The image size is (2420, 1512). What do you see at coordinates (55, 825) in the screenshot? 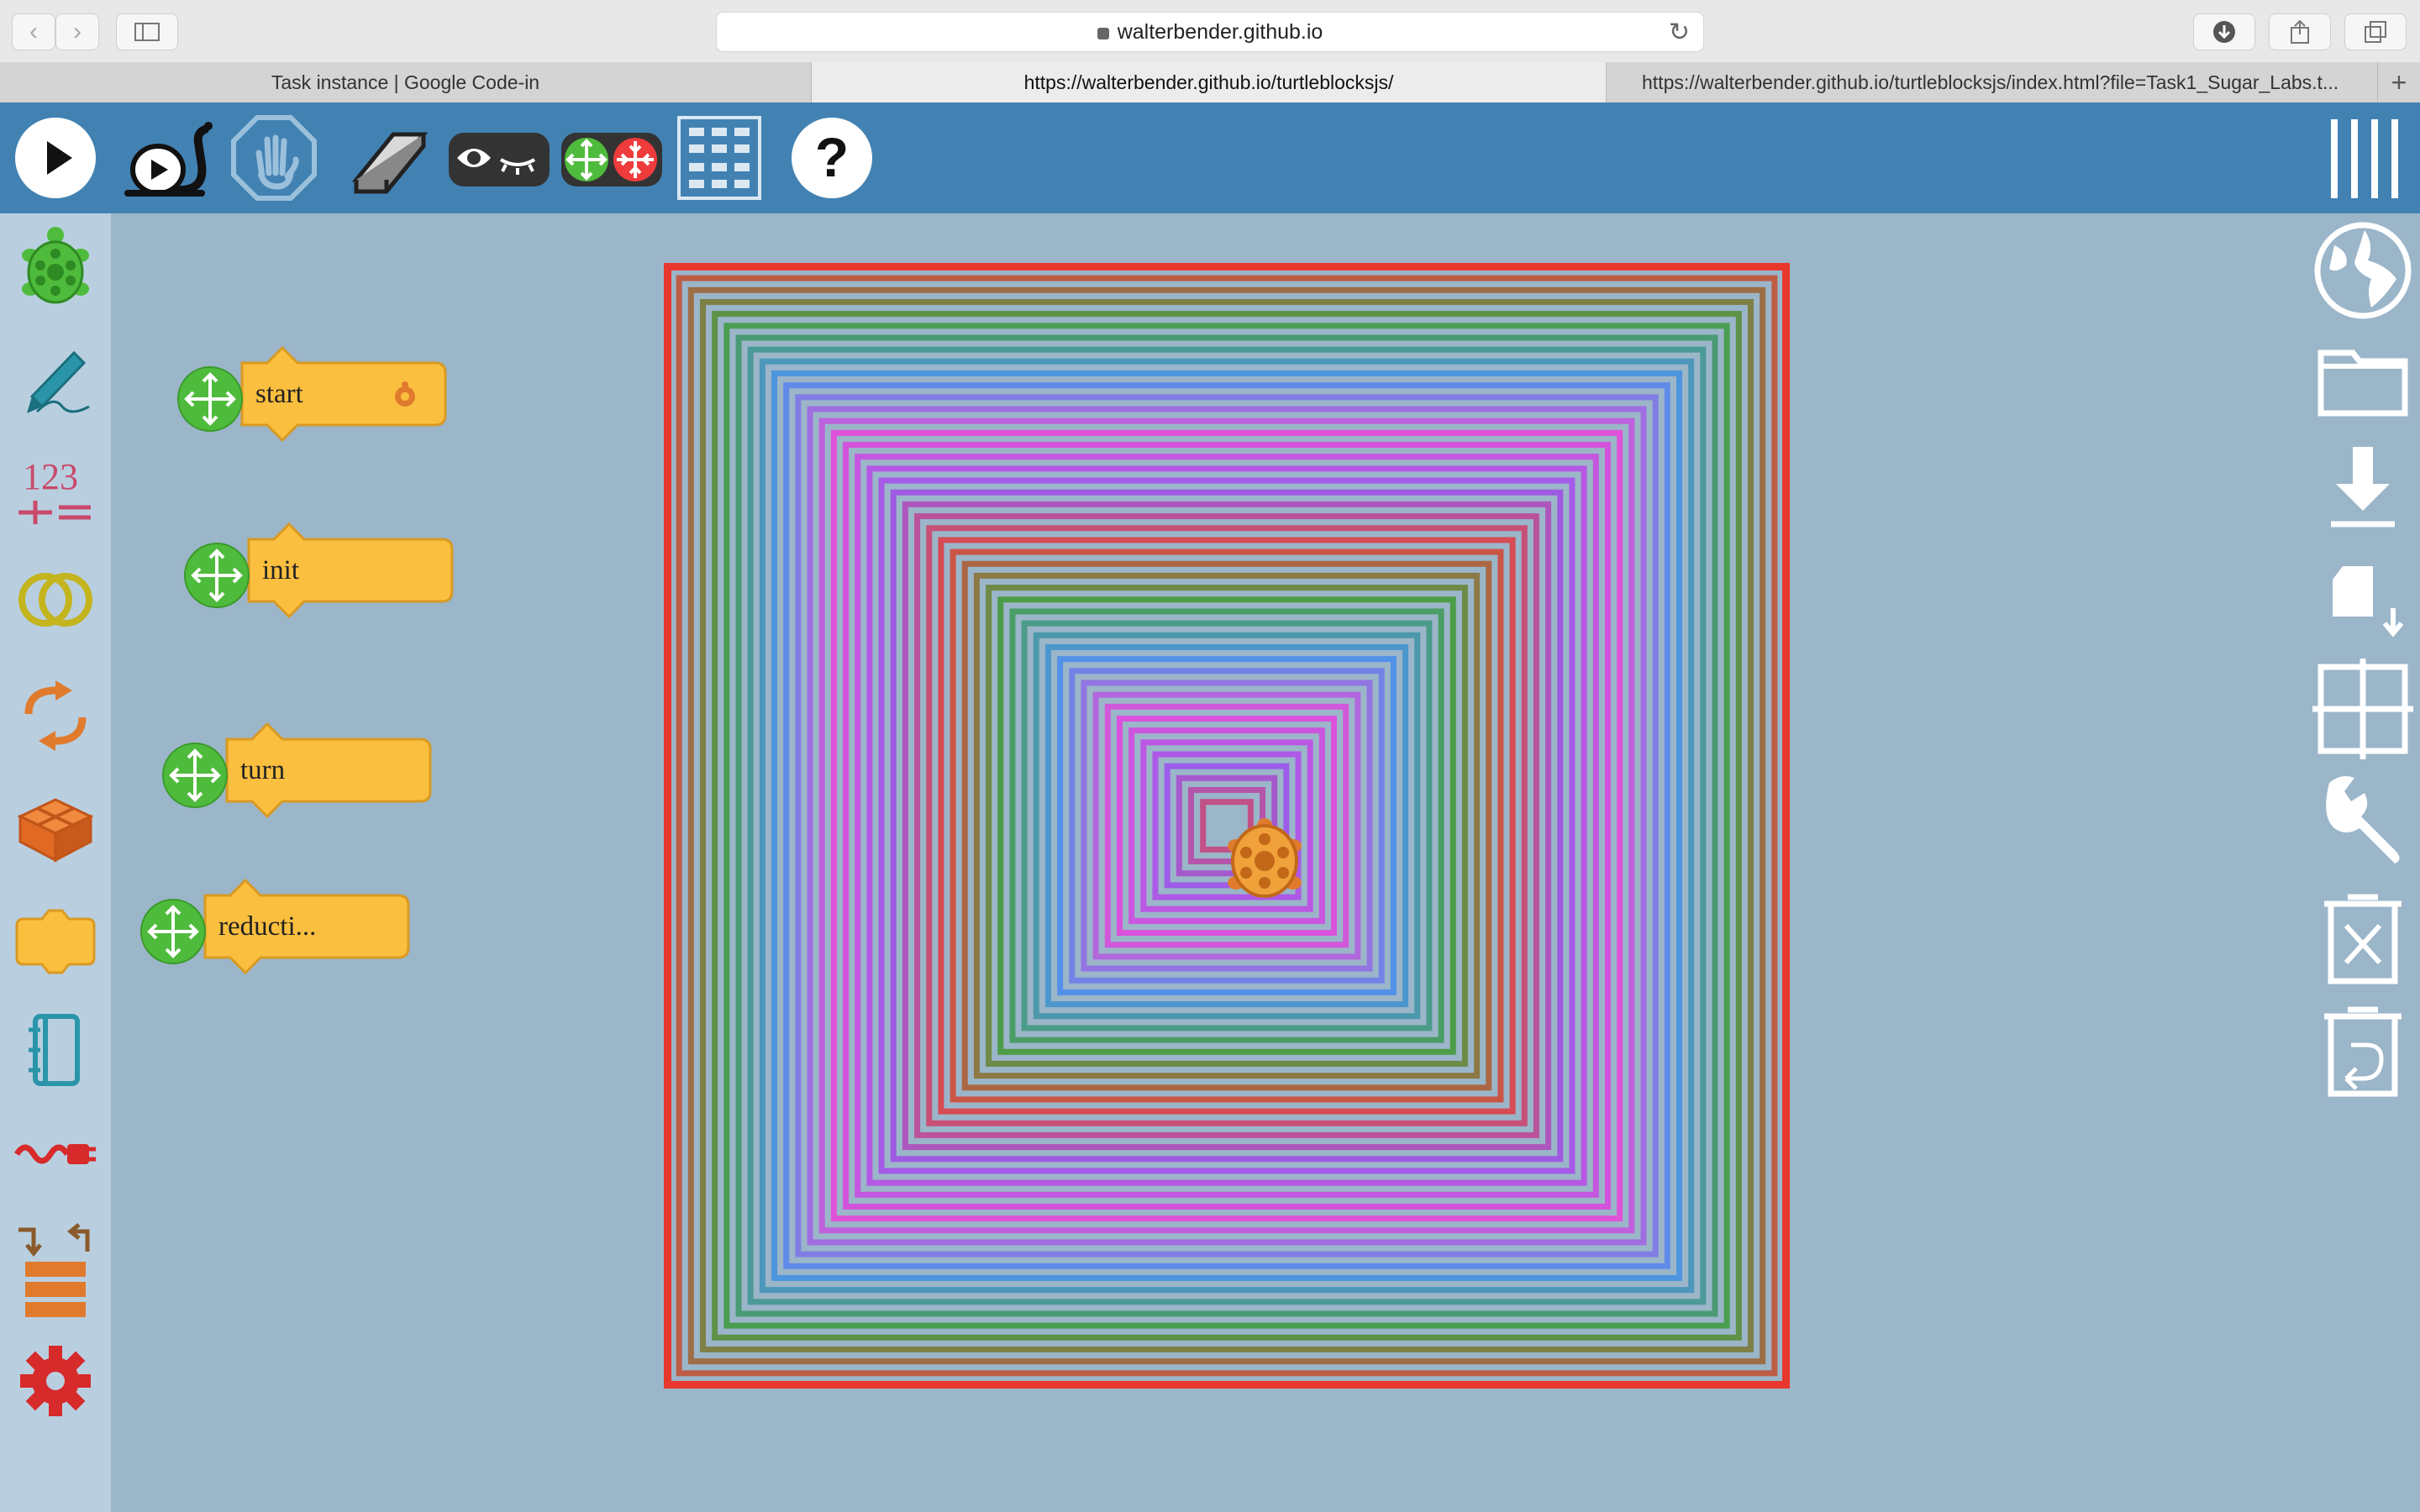
I see `palette-box` at bounding box center [55, 825].